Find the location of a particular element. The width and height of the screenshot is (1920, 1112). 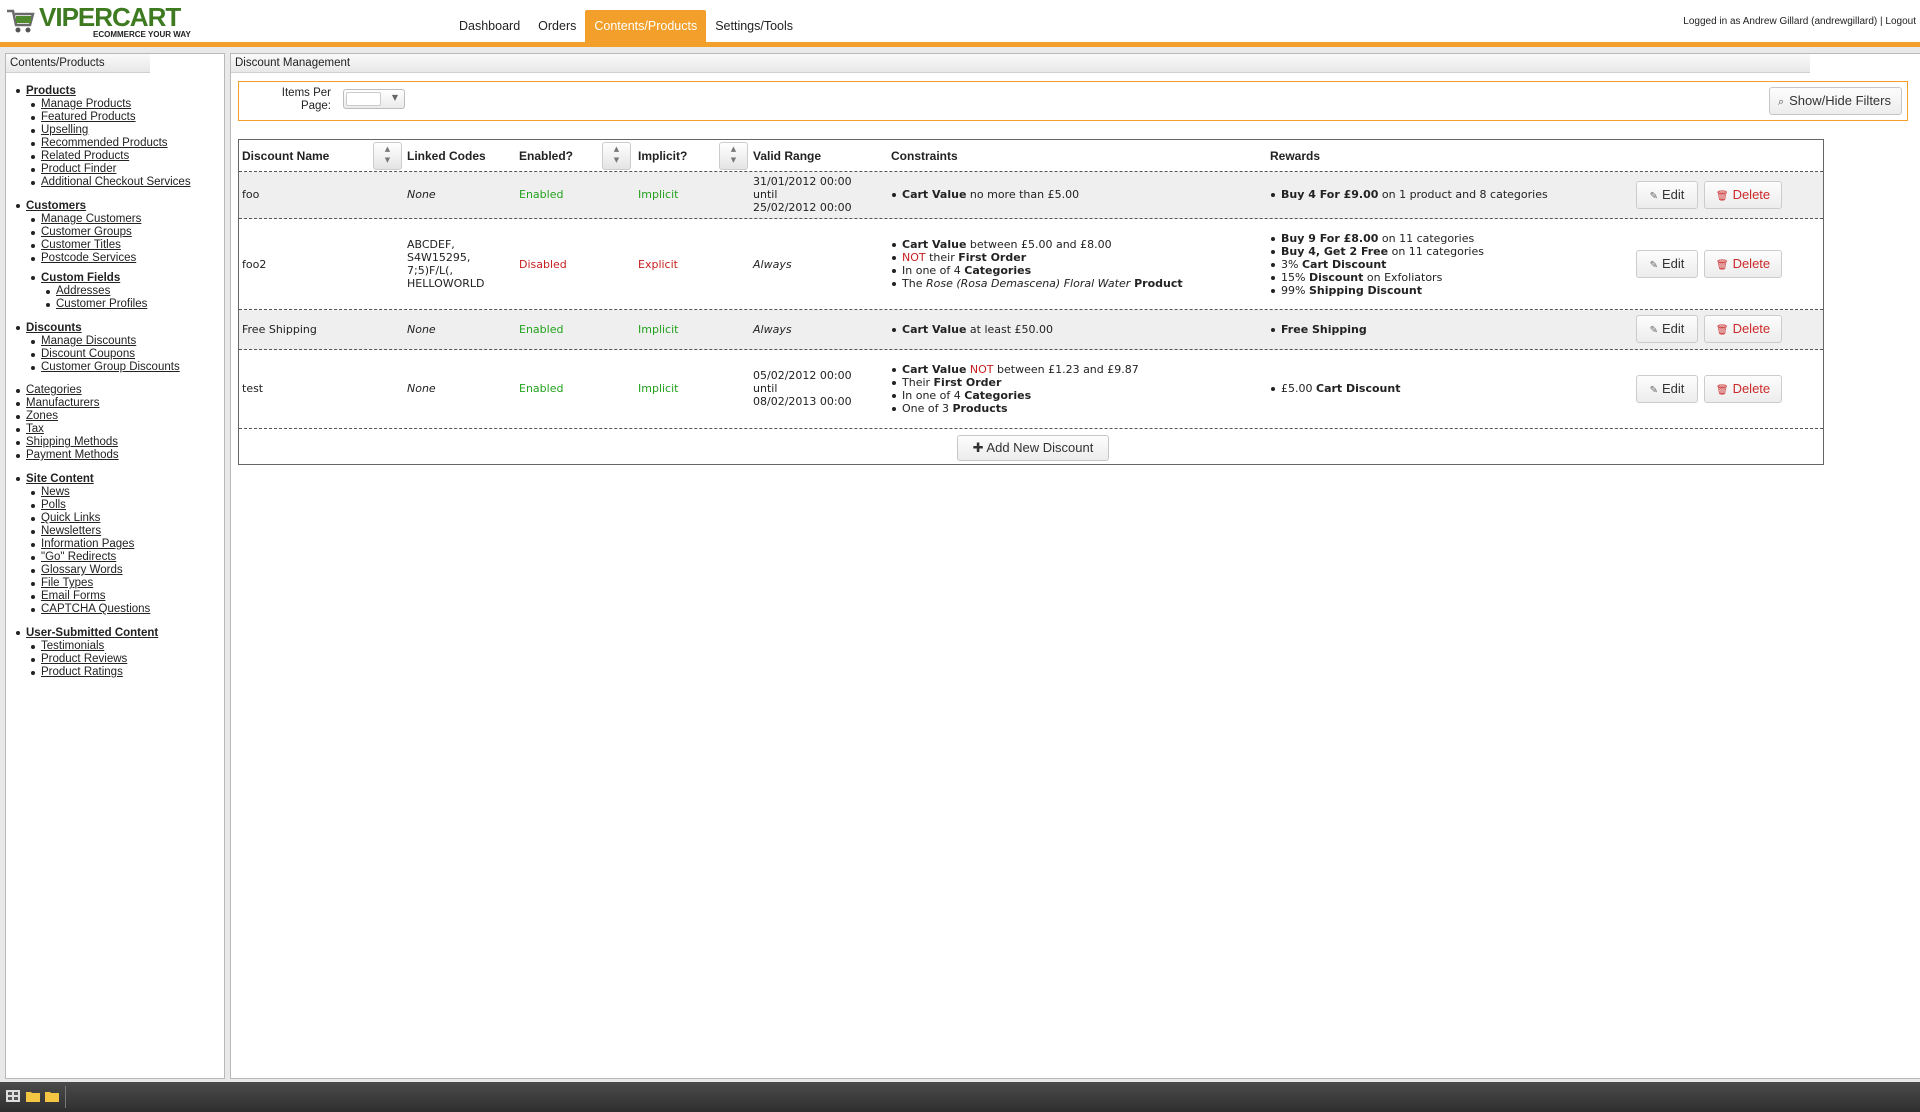

sidebar-item-quick-links: Quick Links is located at coordinates (111, 518).